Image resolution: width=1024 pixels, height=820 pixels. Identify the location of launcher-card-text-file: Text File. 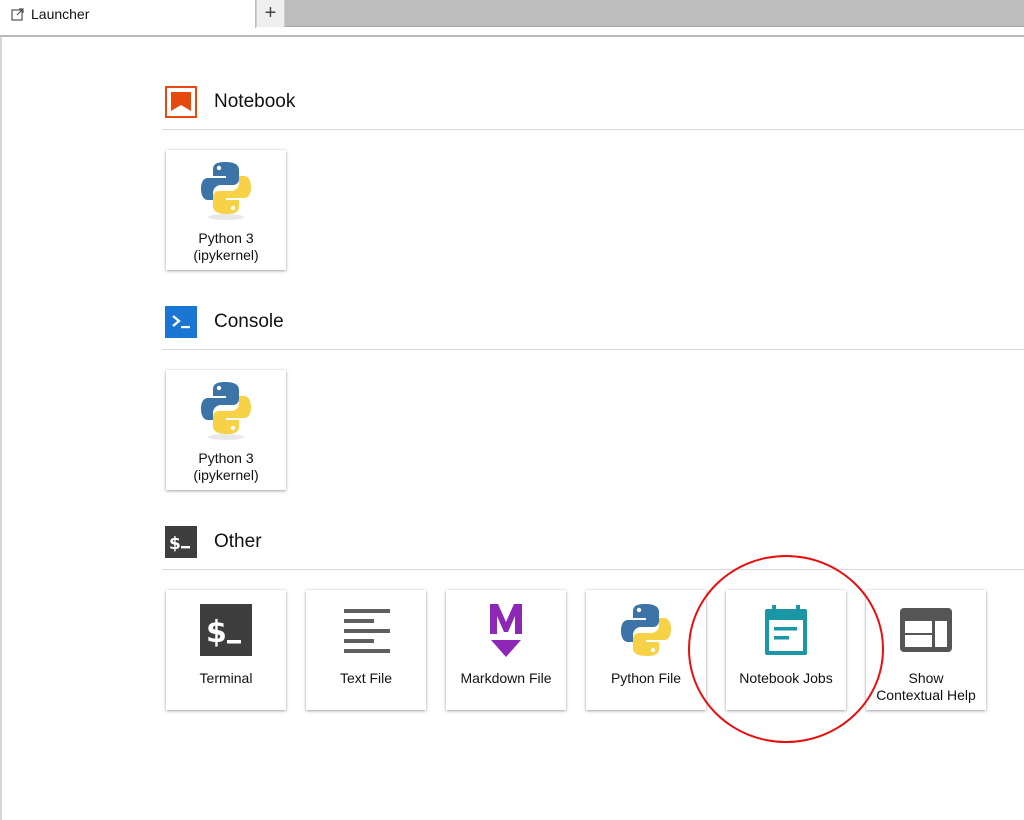
(366, 650).